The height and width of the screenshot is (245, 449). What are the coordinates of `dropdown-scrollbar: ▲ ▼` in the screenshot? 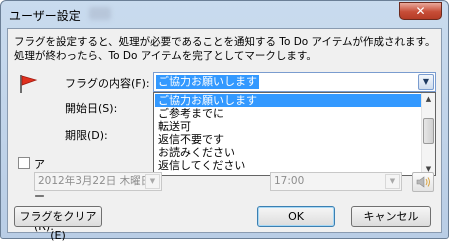 It's located at (428, 134).